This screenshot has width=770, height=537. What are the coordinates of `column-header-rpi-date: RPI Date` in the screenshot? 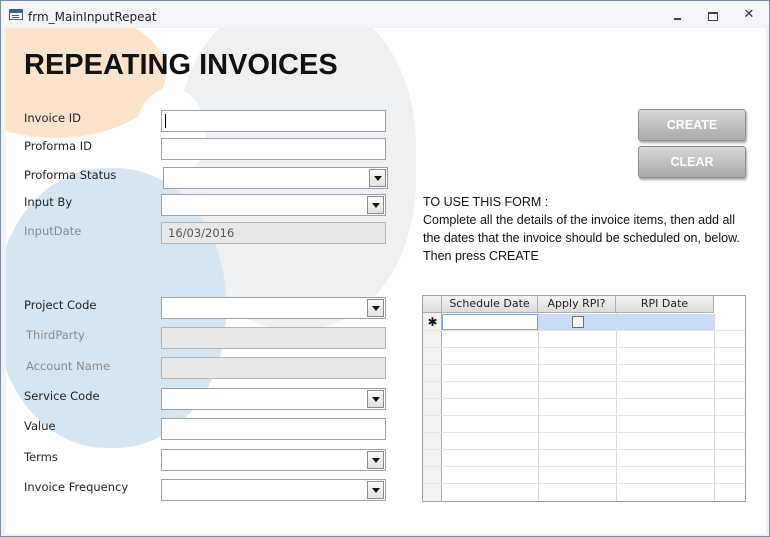 It's located at (665, 304).